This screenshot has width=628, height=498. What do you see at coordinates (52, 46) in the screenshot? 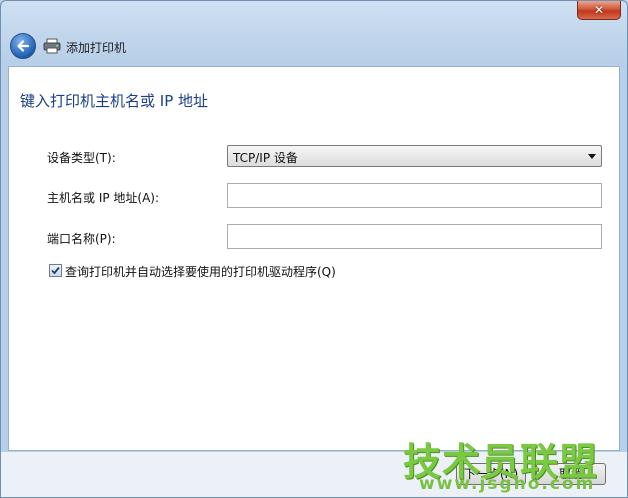
I see `printer-icon` at bounding box center [52, 46].